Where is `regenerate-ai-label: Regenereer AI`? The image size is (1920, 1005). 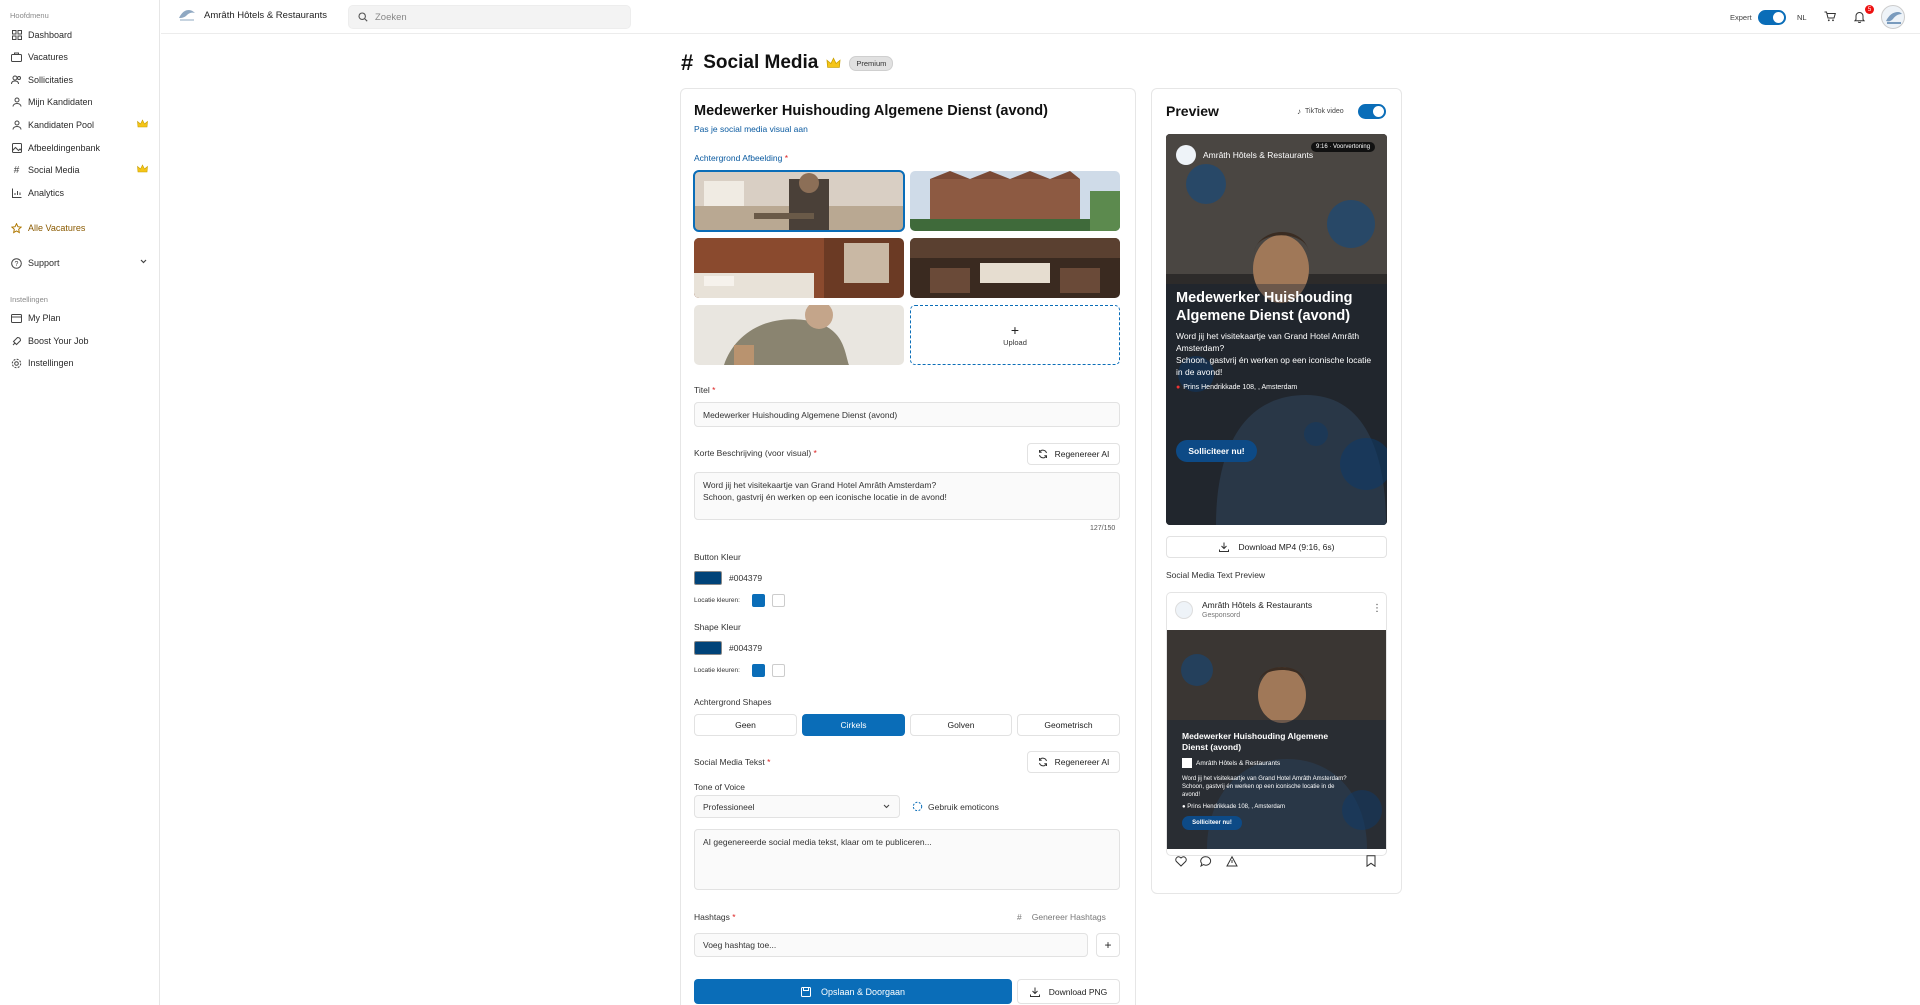 regenerate-ai-label: Regenereer AI is located at coordinates (1082, 454).